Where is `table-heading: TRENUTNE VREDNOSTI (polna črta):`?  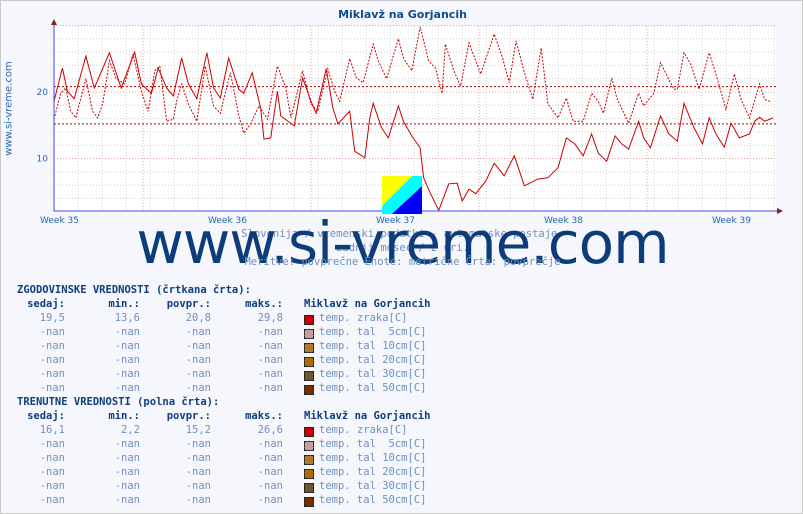 table-heading: TRENUTNE VREDNOSTI (polna črta): is located at coordinates (118, 402).